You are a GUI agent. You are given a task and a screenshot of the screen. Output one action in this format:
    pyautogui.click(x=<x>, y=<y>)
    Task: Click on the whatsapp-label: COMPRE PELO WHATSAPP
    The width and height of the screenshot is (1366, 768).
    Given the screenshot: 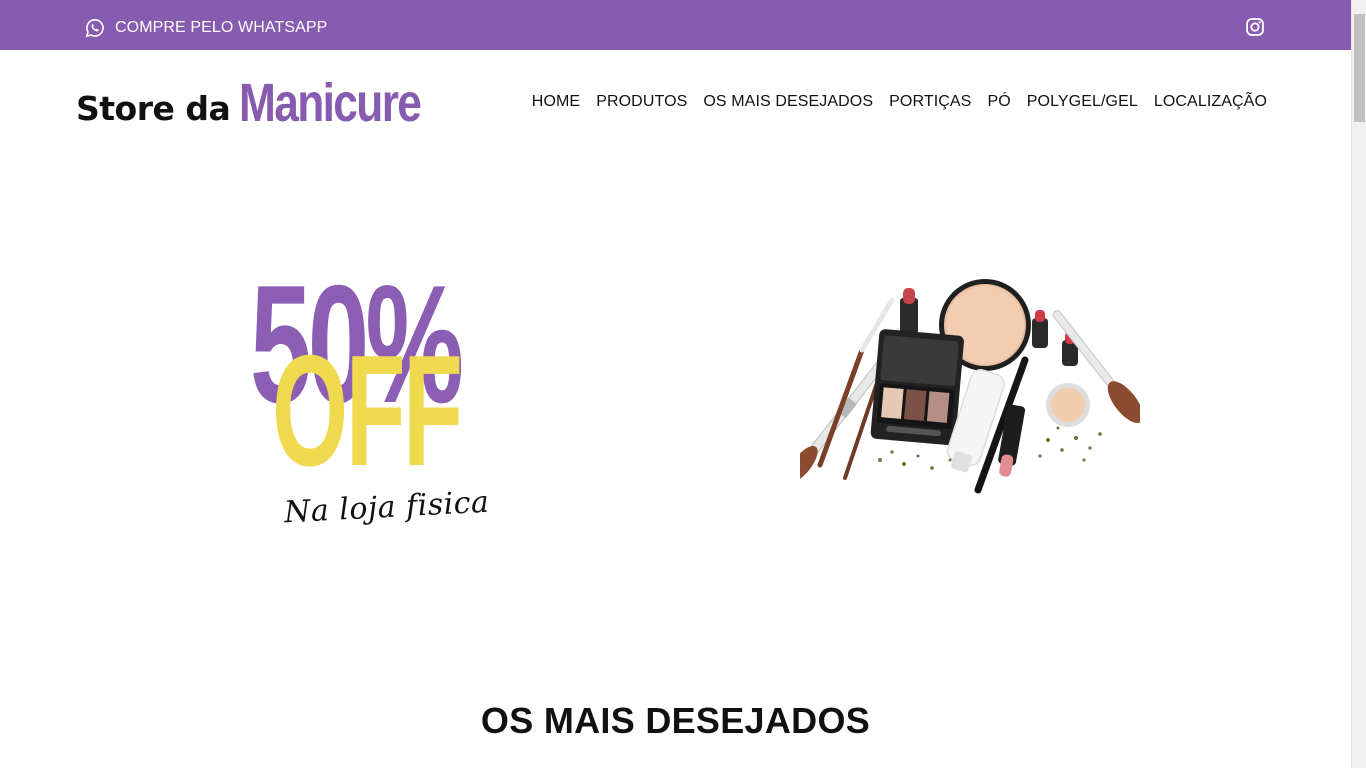 What is the action you would take?
    pyautogui.click(x=221, y=27)
    